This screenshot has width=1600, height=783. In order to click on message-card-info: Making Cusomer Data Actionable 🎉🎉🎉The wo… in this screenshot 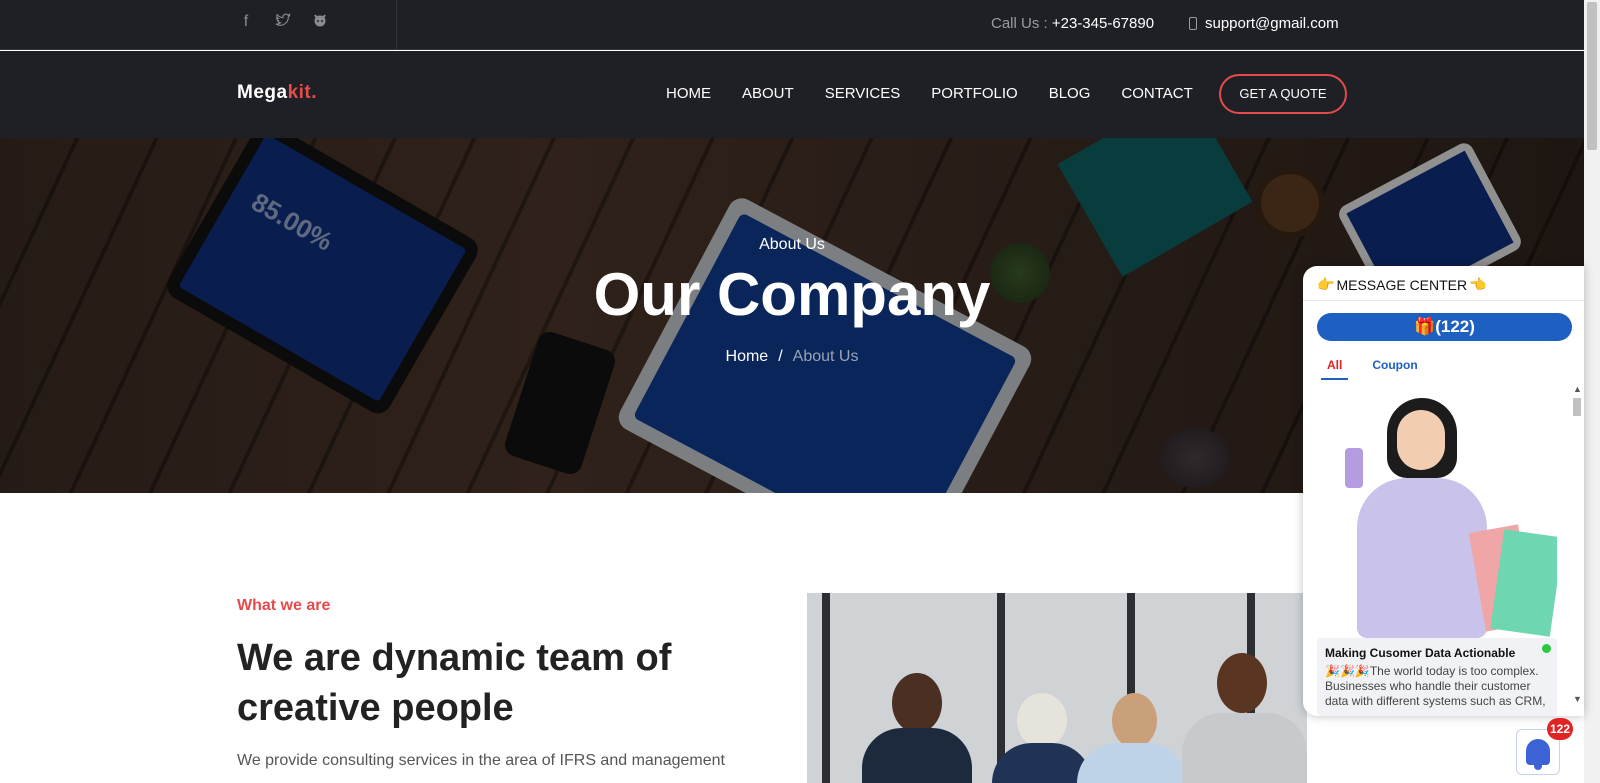, I will do `click(1437, 677)`.